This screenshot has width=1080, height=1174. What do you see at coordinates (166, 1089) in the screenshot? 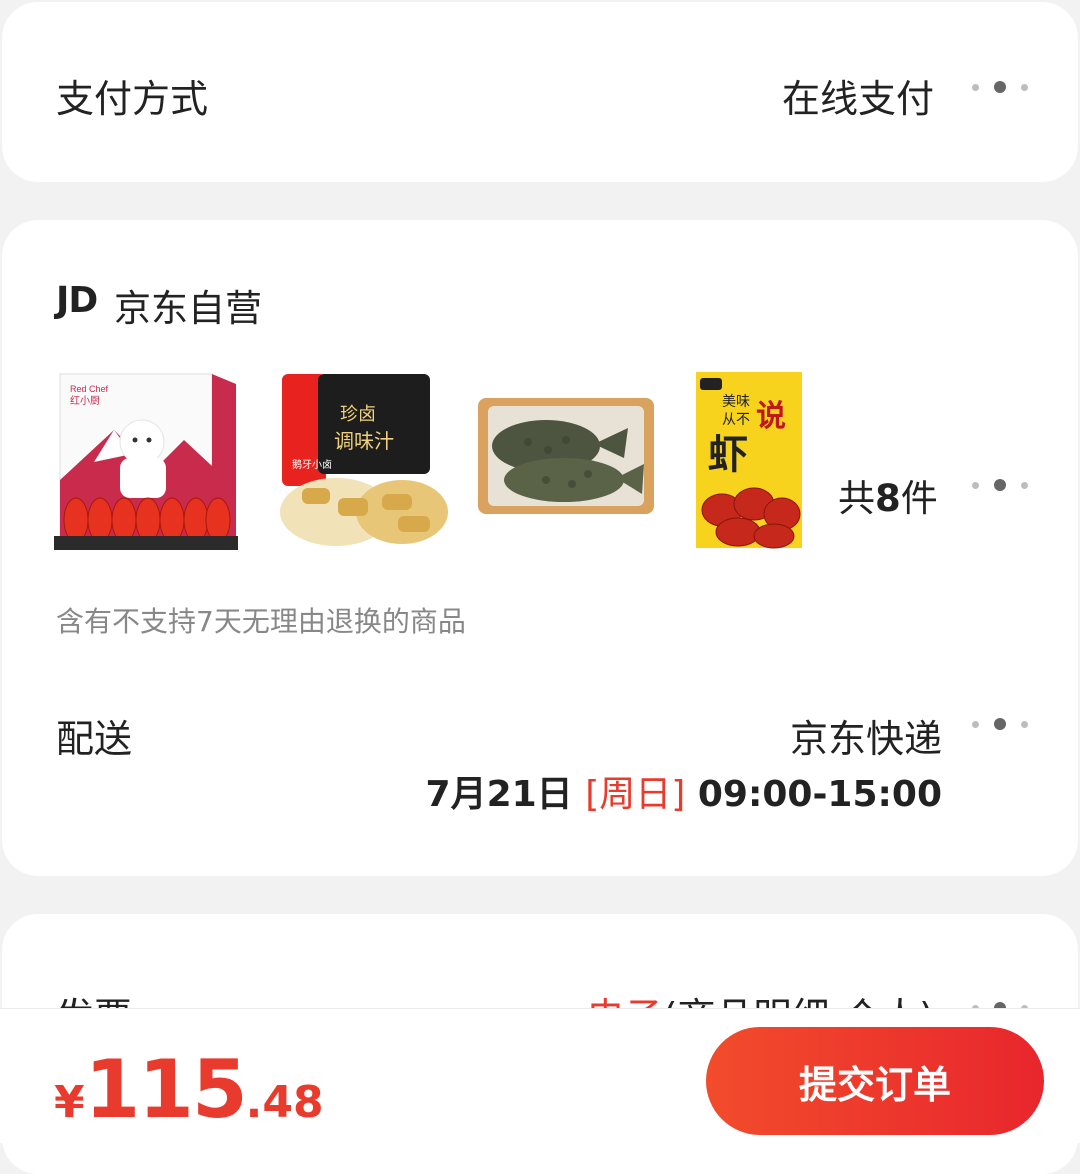
I see `price-integer: 115` at bounding box center [166, 1089].